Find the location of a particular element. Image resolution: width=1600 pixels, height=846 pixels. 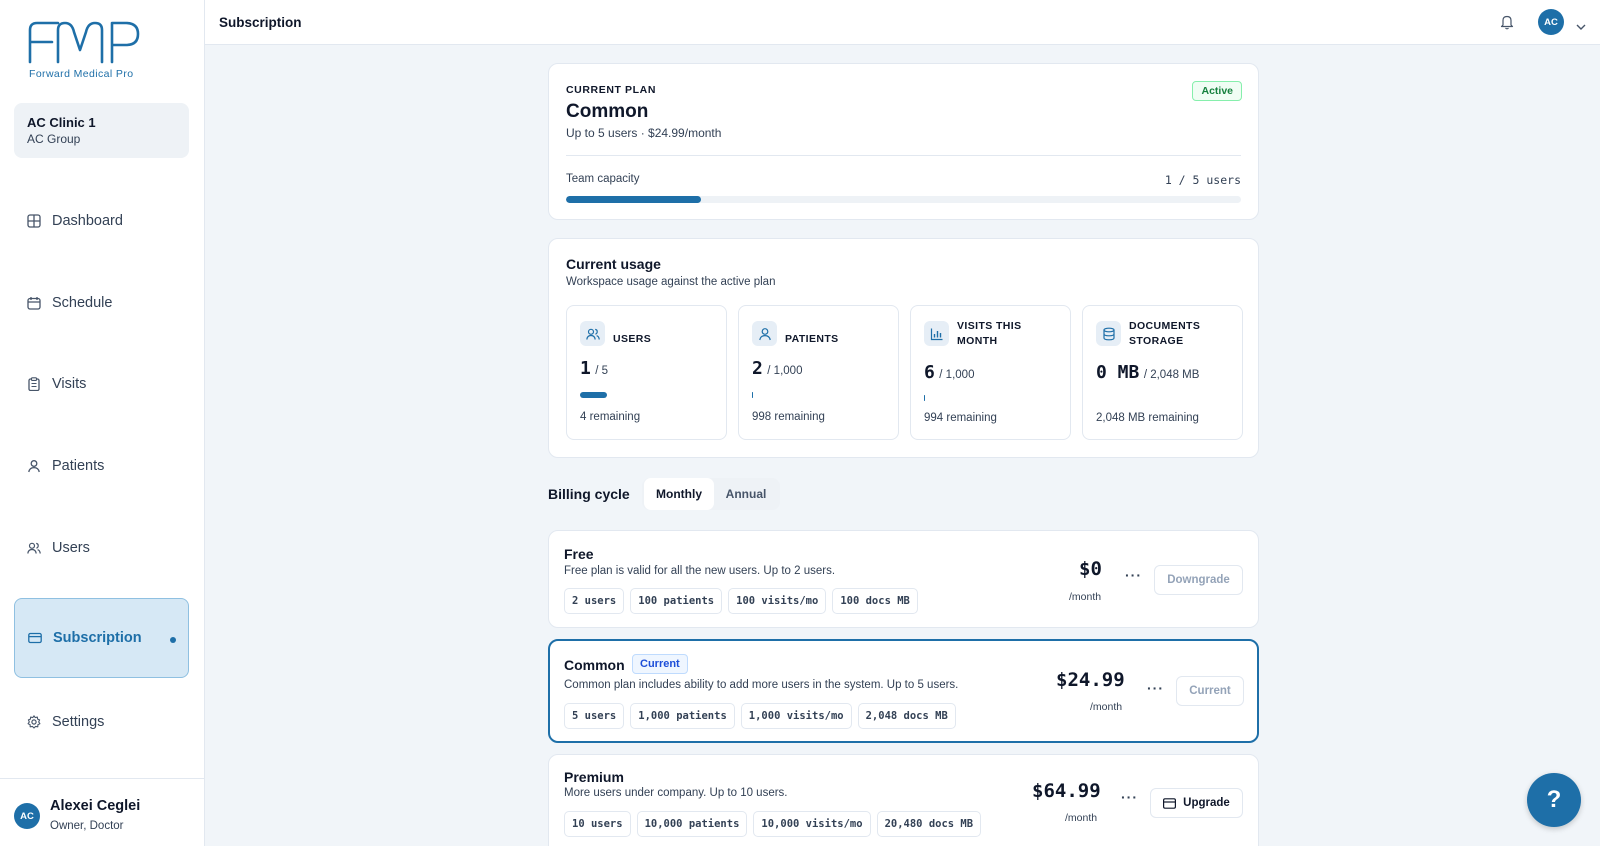

bell-icon is located at coordinates (1507, 24).